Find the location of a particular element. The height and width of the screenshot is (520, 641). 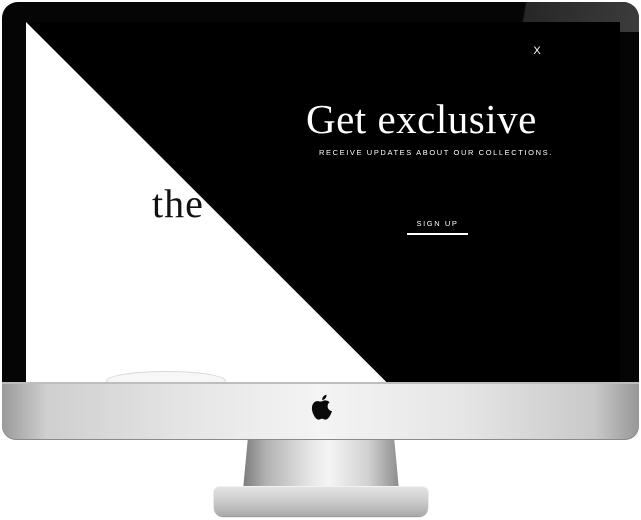

close-icon: X is located at coordinates (537, 51).